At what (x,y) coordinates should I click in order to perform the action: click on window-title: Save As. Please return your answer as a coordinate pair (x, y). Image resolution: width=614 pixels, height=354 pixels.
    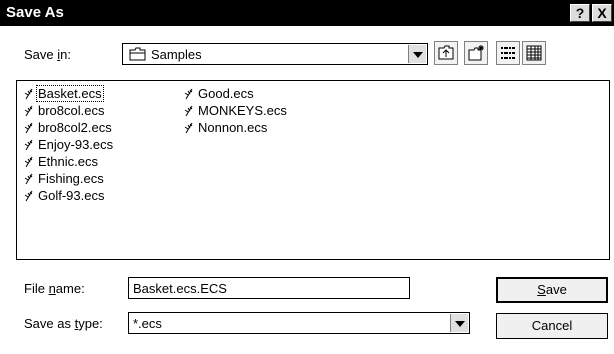
    Looking at the image, I should click on (35, 12).